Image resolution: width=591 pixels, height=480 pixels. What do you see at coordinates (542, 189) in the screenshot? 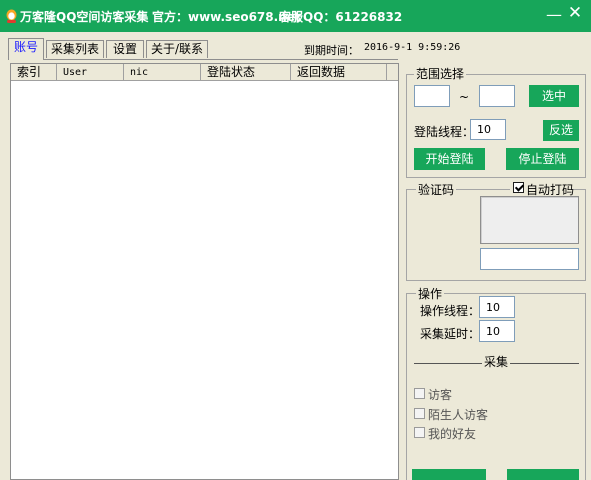
I see `auto-captcha-toggle: 自动打码` at bounding box center [542, 189].